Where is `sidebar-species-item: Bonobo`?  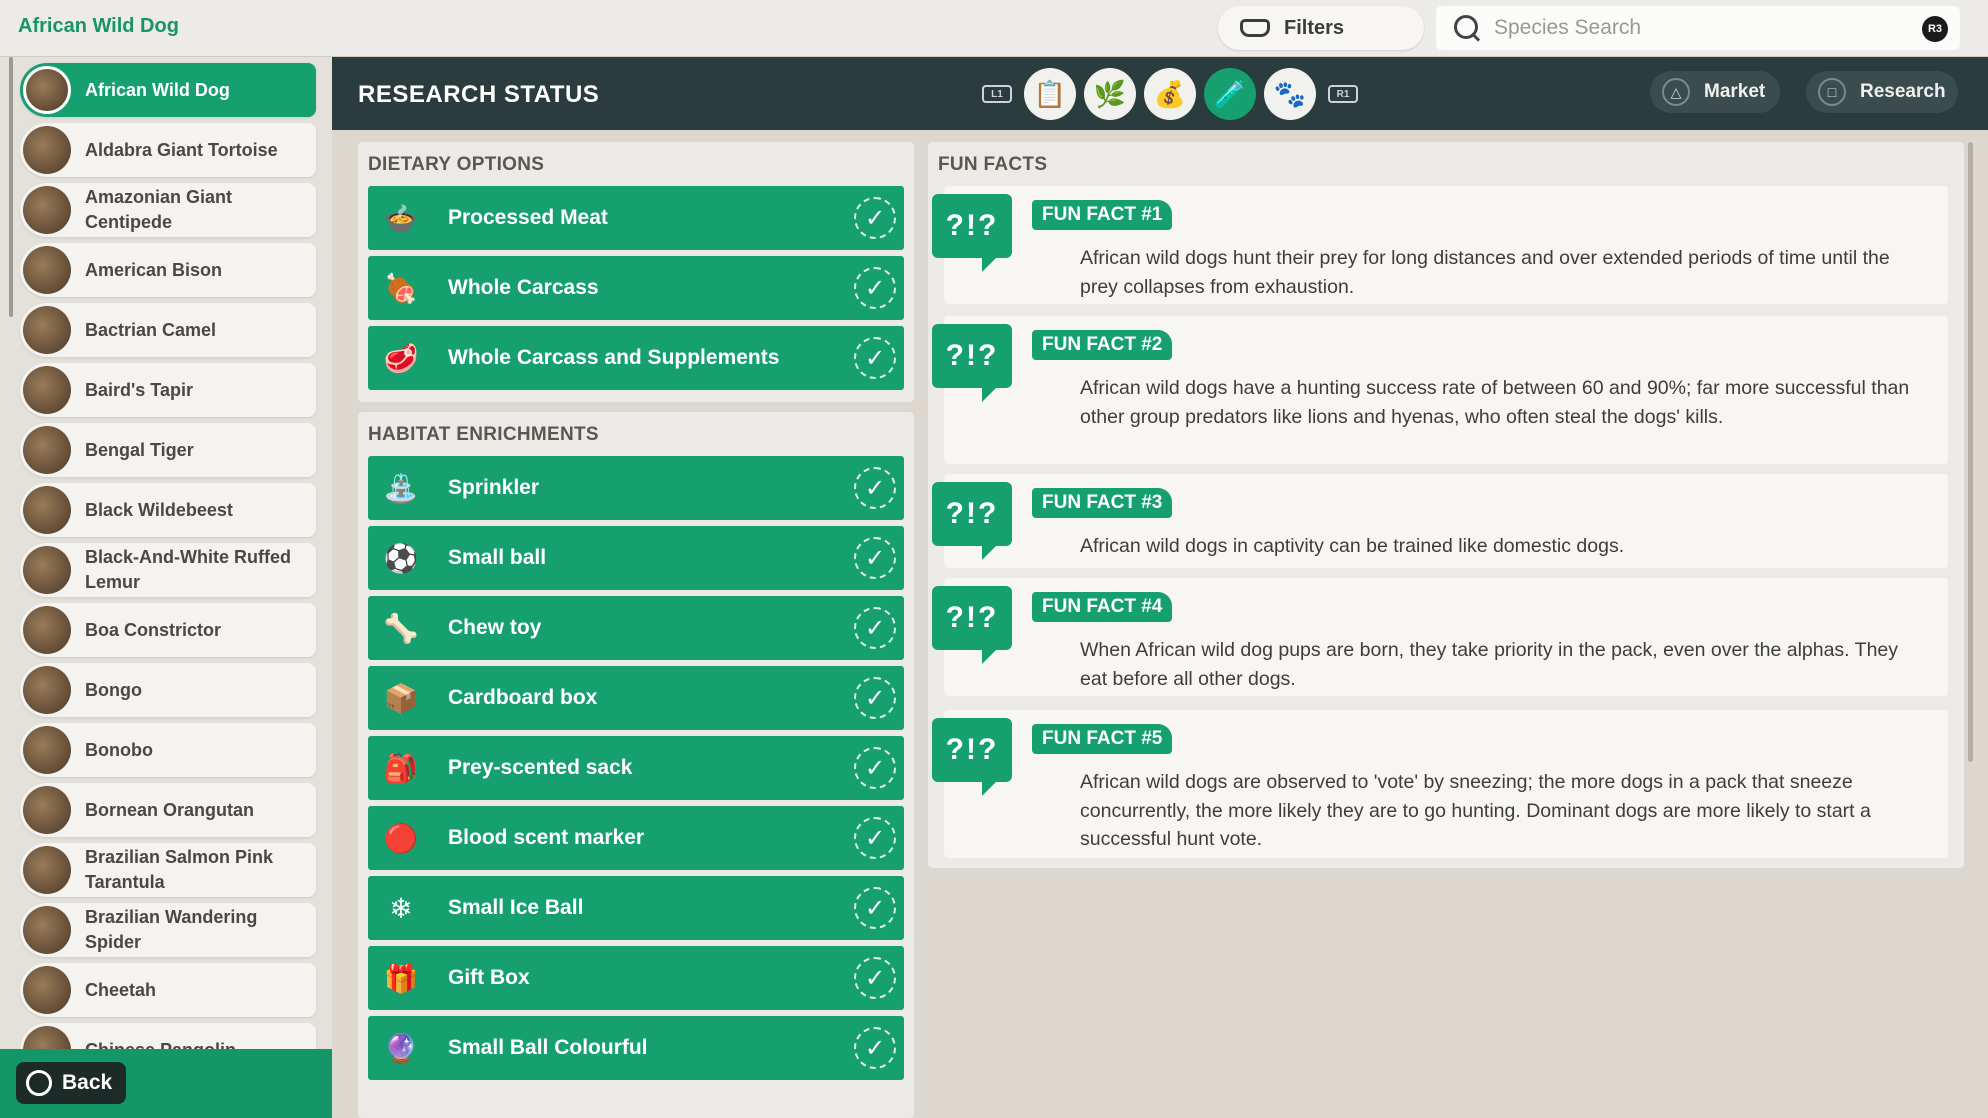
sidebar-species-item: Bonobo is located at coordinates (168, 750).